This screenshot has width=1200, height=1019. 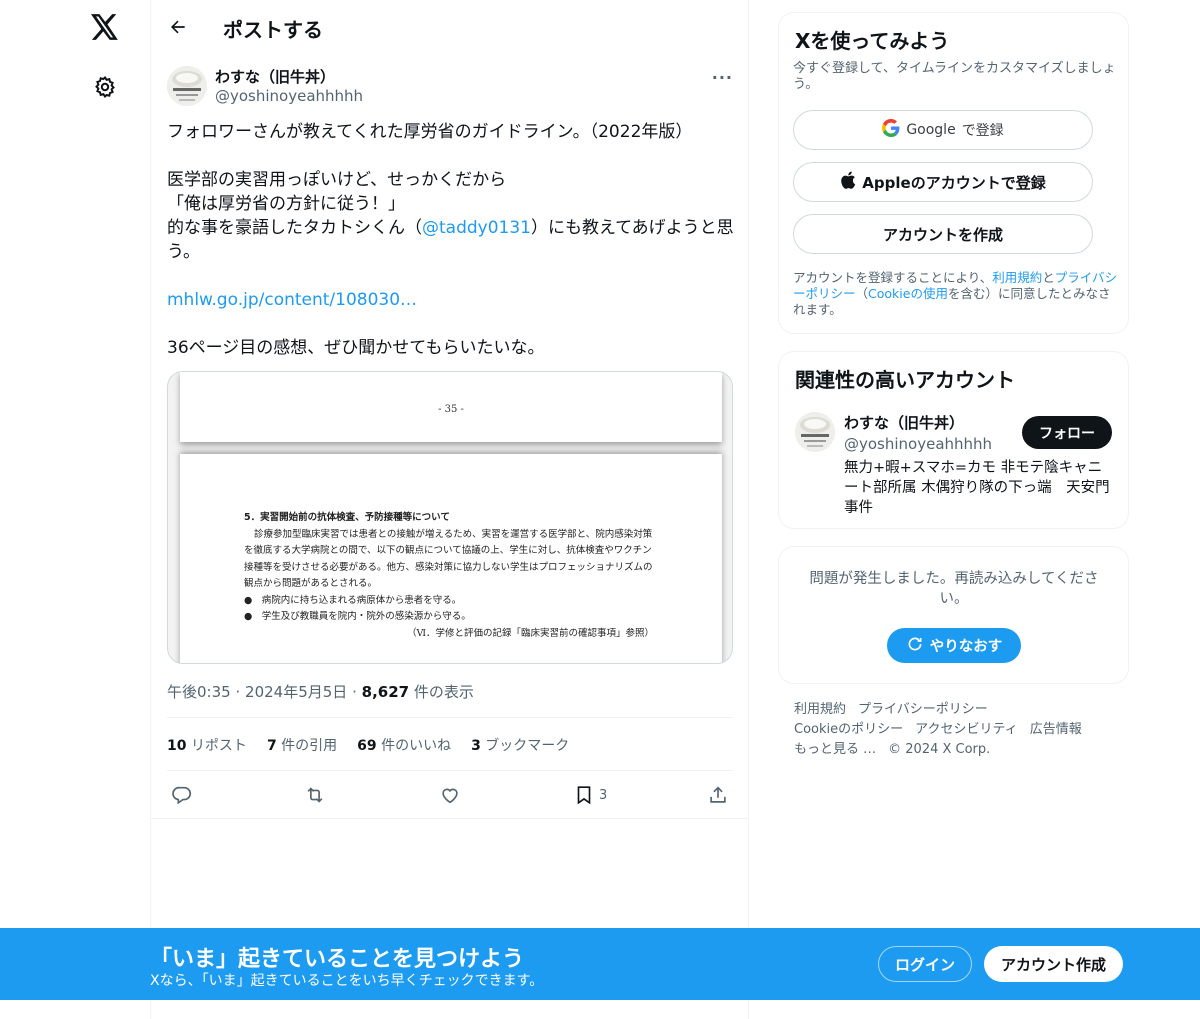 I want to click on mention-link: @taddy0131, so click(x=476, y=228).